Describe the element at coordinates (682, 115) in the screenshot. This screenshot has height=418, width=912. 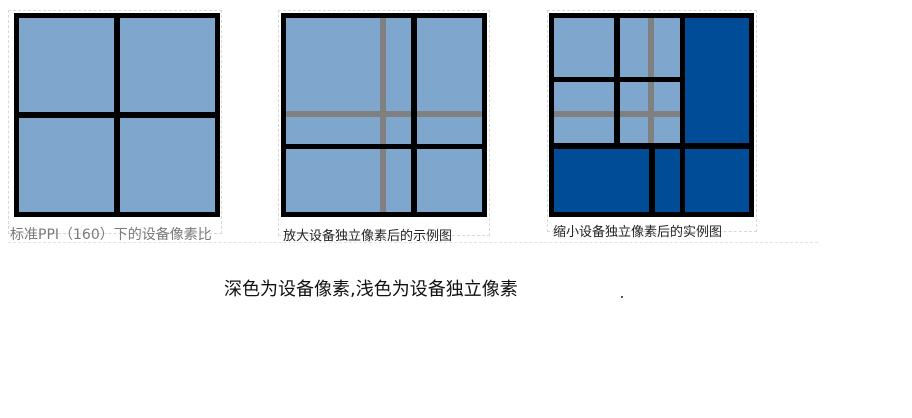
I see `device-pixel-line-vertical-b` at that location.